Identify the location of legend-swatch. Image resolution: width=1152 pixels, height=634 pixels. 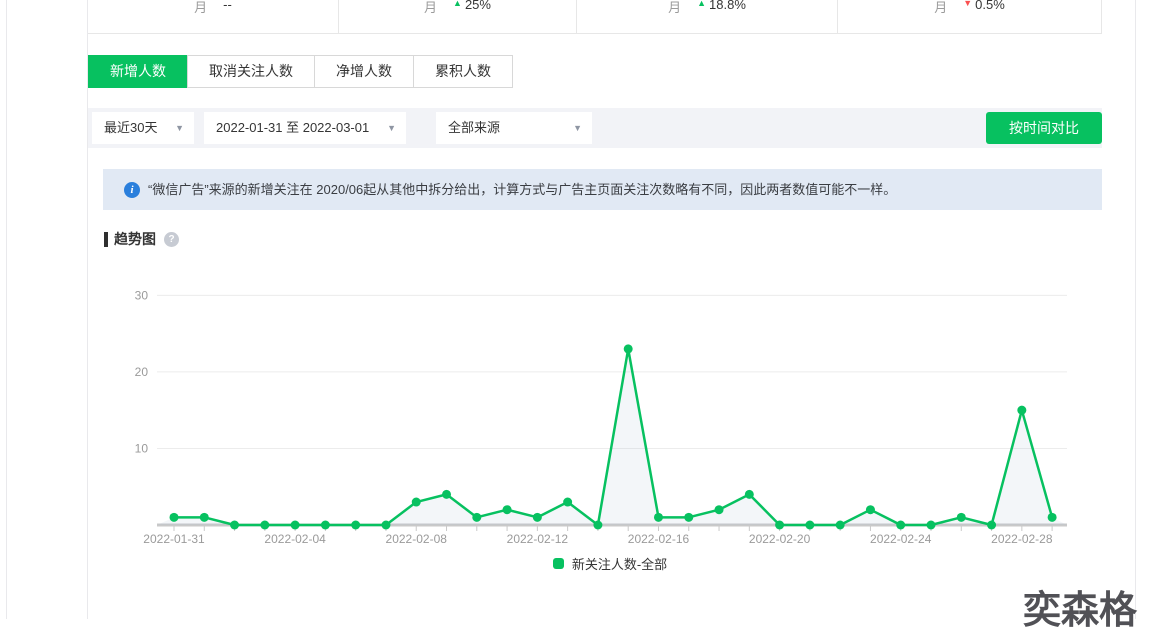
(558, 563).